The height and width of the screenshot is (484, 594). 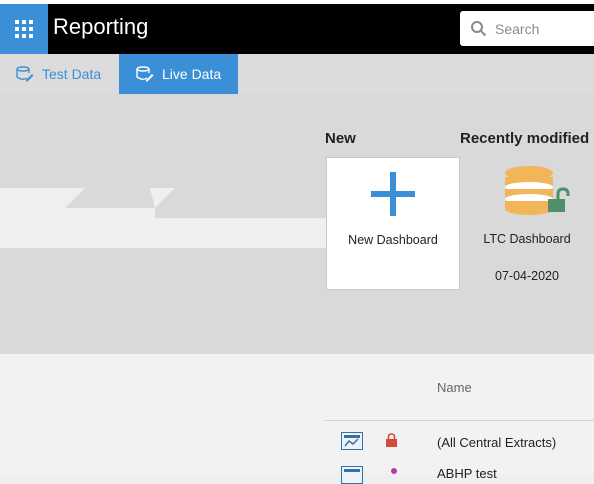 What do you see at coordinates (297, 2) in the screenshot?
I see `top-border` at bounding box center [297, 2].